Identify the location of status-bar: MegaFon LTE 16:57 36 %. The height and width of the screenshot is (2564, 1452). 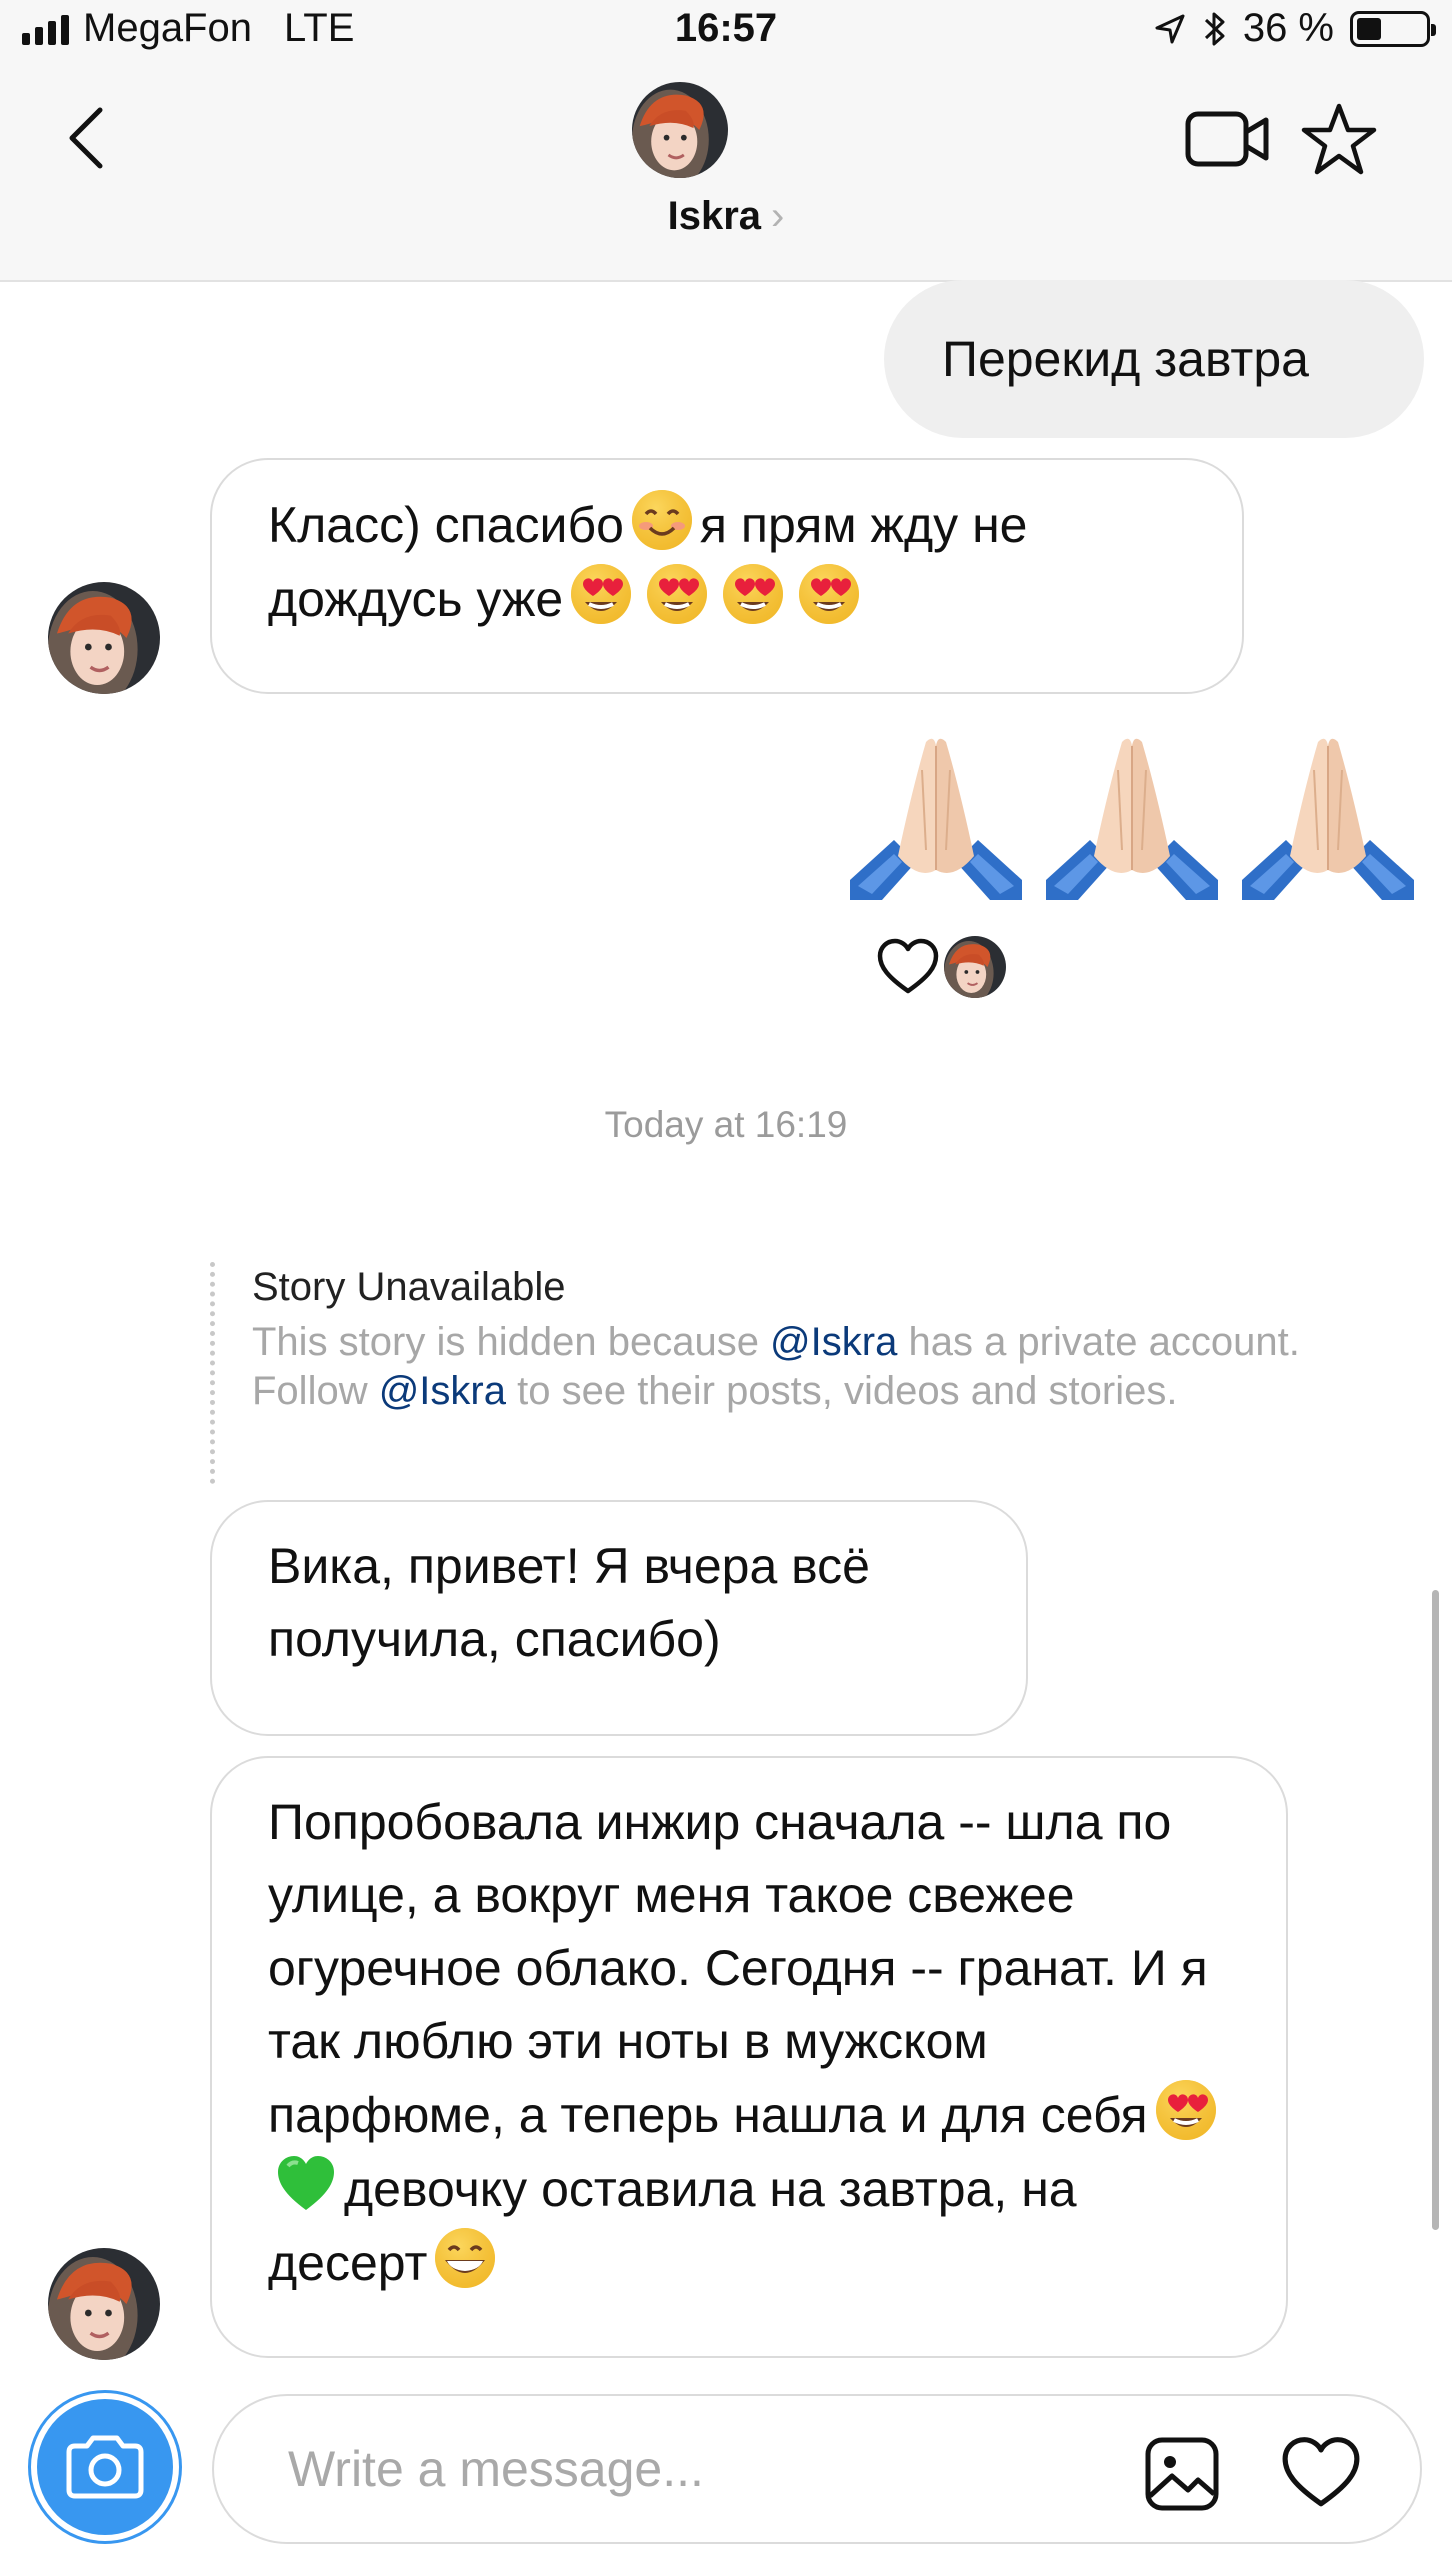
(726, 32).